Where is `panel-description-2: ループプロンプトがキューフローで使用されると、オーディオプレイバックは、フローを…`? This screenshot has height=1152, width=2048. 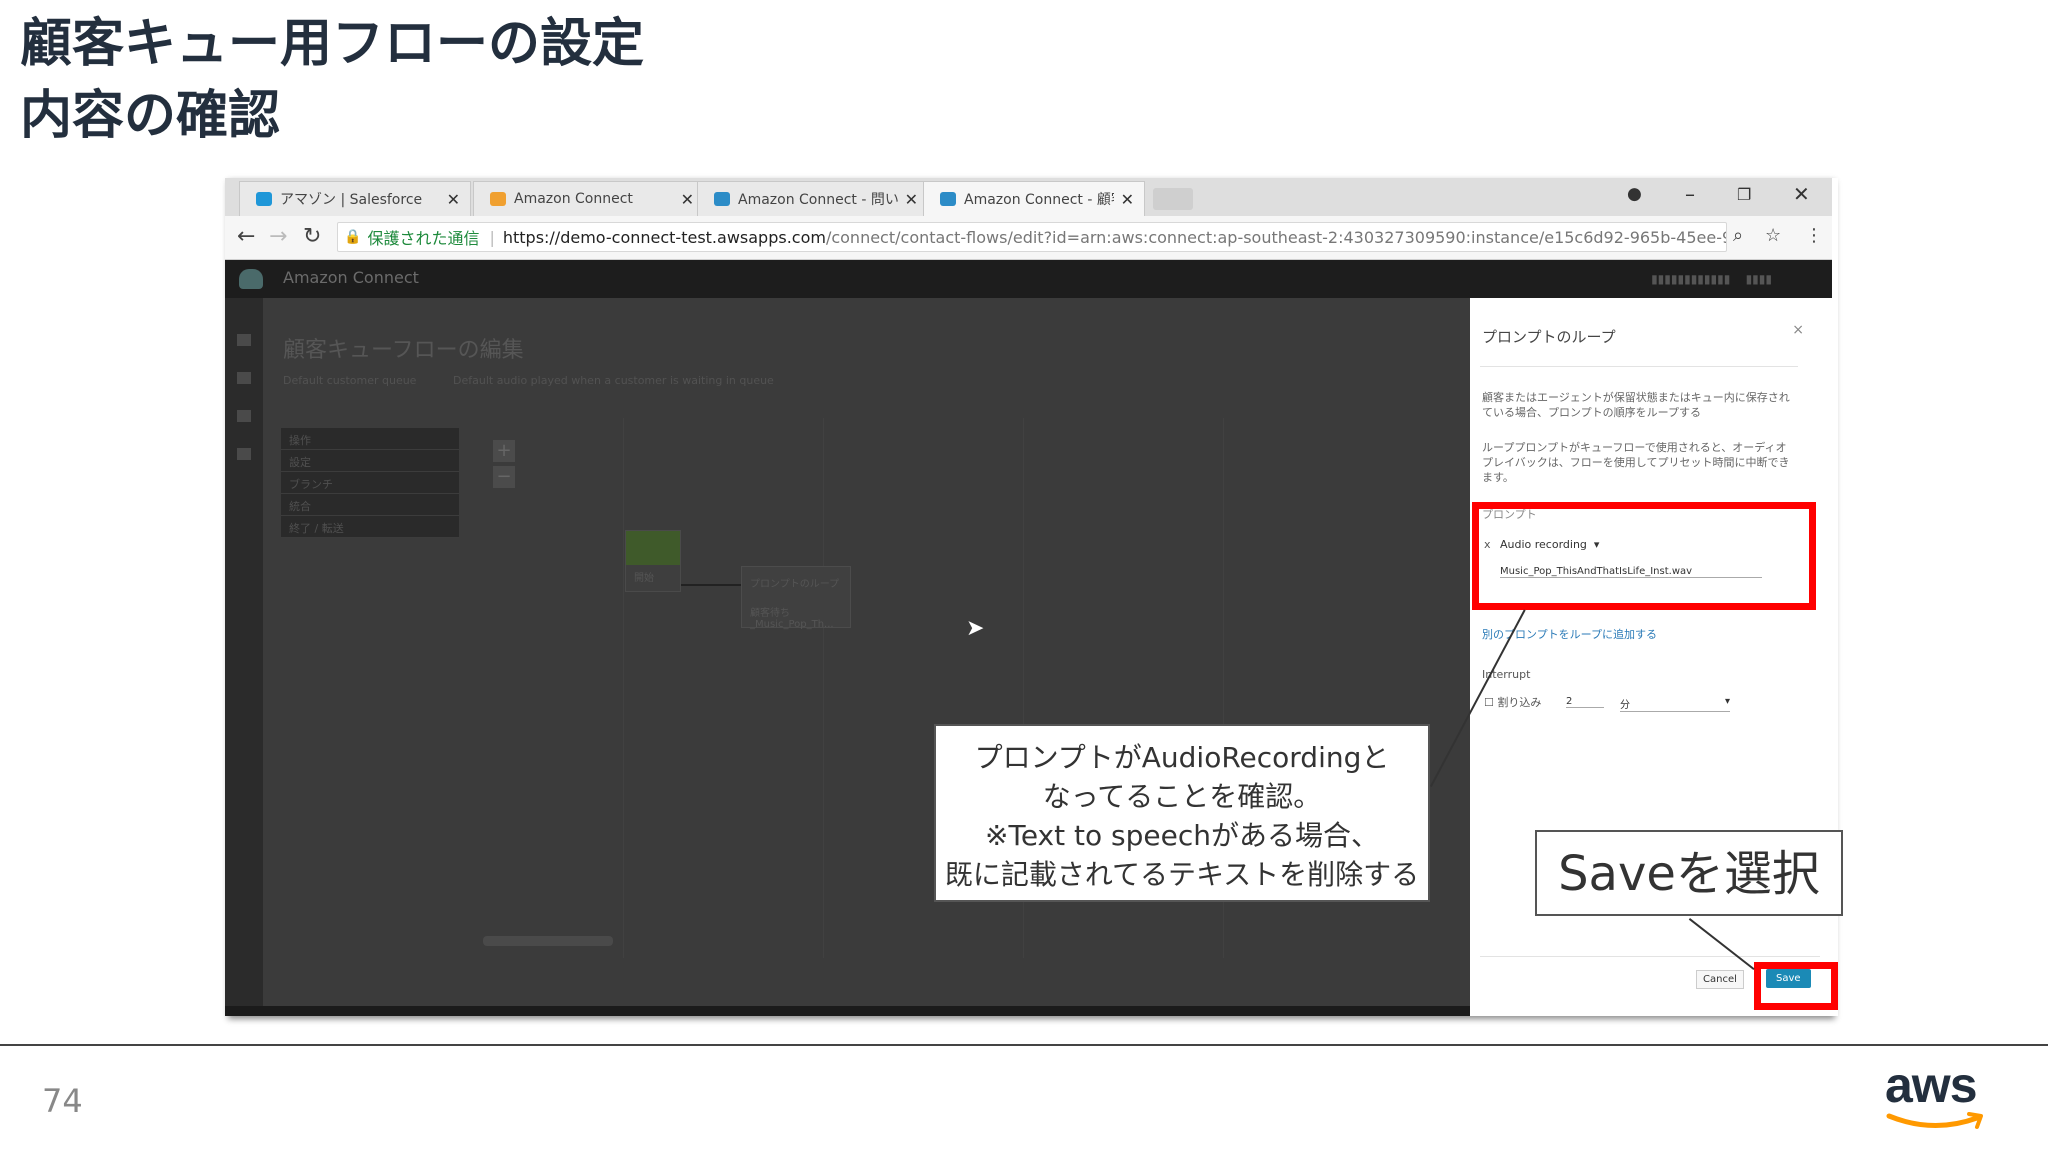 panel-description-2: ループプロンプトがキューフローで使用されると、オーディオプレイバックは、フローを… is located at coordinates (1636, 462).